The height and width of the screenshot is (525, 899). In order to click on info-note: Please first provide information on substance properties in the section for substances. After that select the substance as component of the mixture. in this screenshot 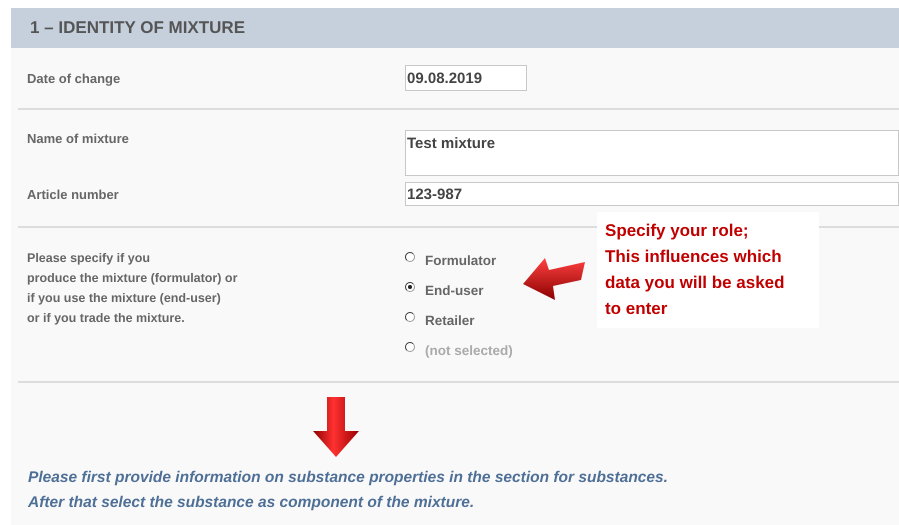, I will do `click(348, 490)`.